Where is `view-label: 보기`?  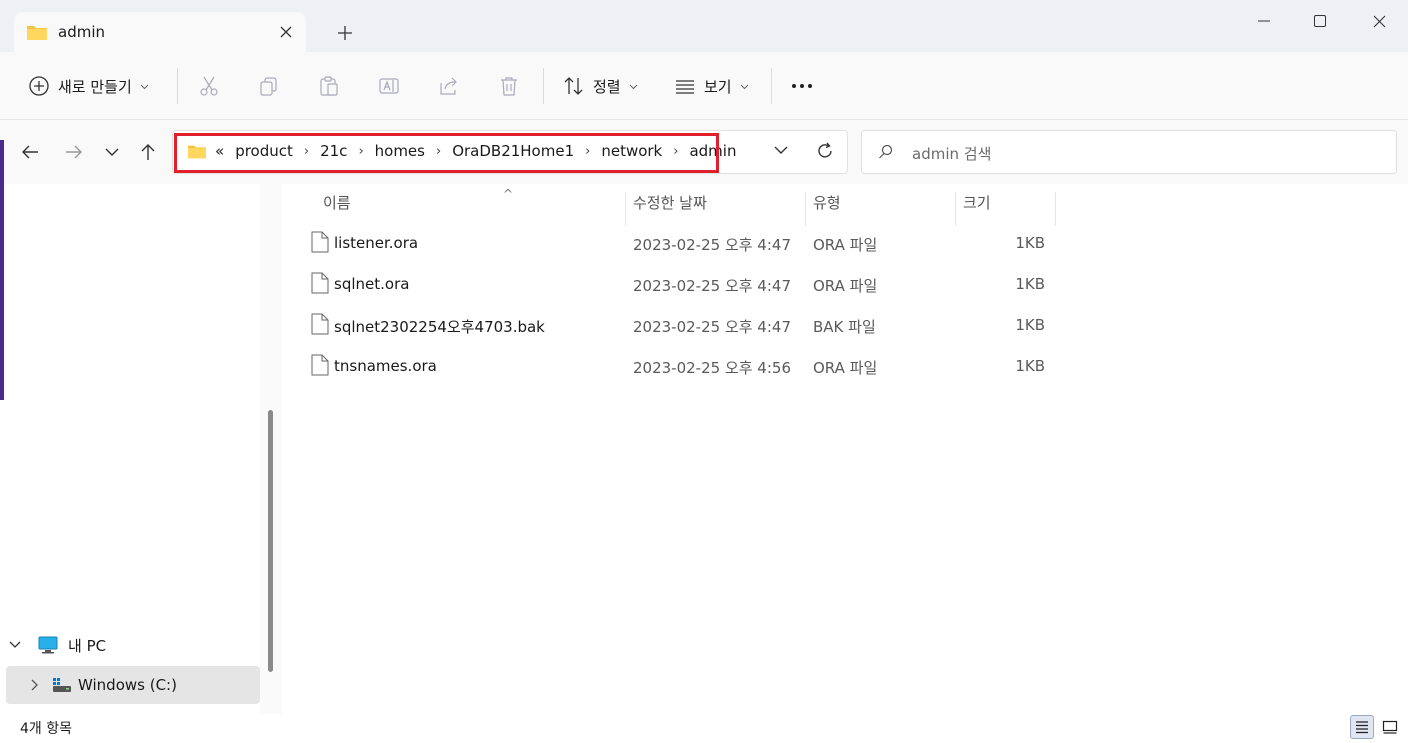
view-label: 보기 is located at coordinates (718, 86).